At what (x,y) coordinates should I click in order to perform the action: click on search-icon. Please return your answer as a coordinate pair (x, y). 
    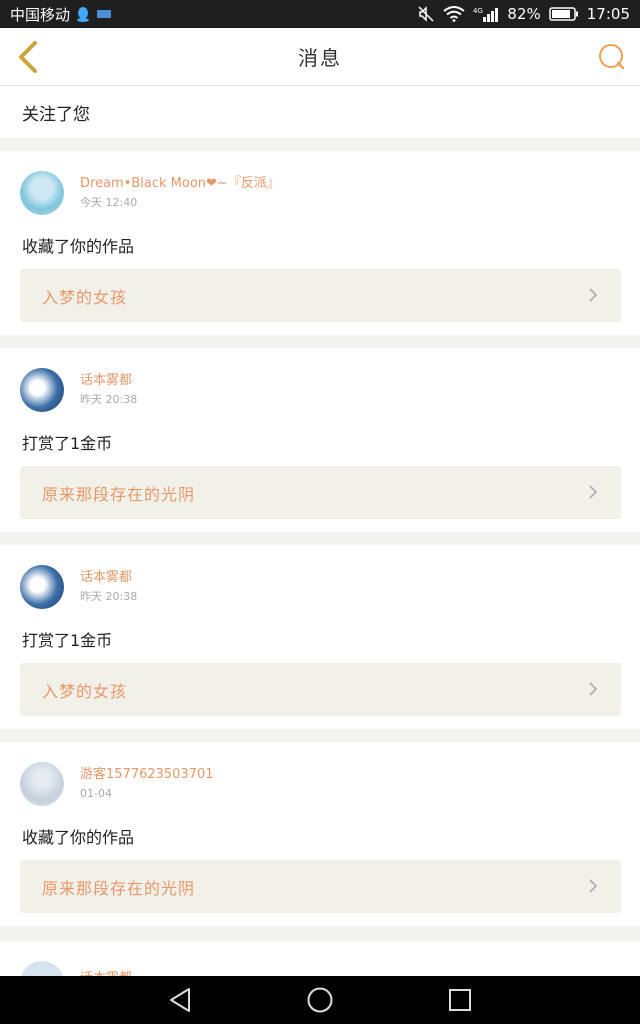
    Looking at the image, I should click on (612, 57).